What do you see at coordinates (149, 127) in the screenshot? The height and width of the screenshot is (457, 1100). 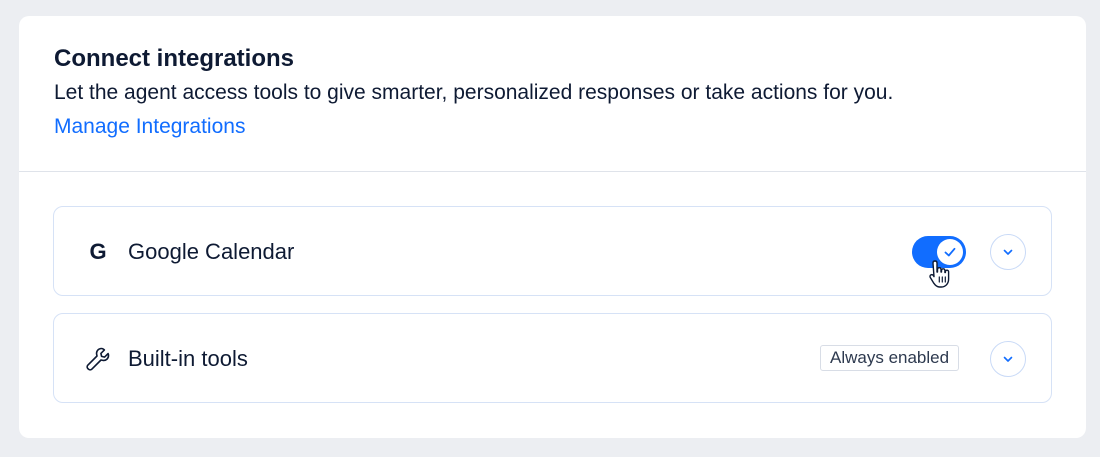 I see `manage-integrations-link: Manage Integrations` at bounding box center [149, 127].